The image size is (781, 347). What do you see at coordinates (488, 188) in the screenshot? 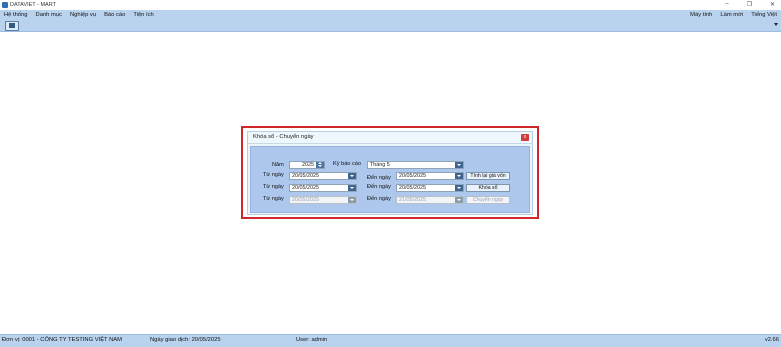
I see `lock-book-button: Khóa sổ` at bounding box center [488, 188].